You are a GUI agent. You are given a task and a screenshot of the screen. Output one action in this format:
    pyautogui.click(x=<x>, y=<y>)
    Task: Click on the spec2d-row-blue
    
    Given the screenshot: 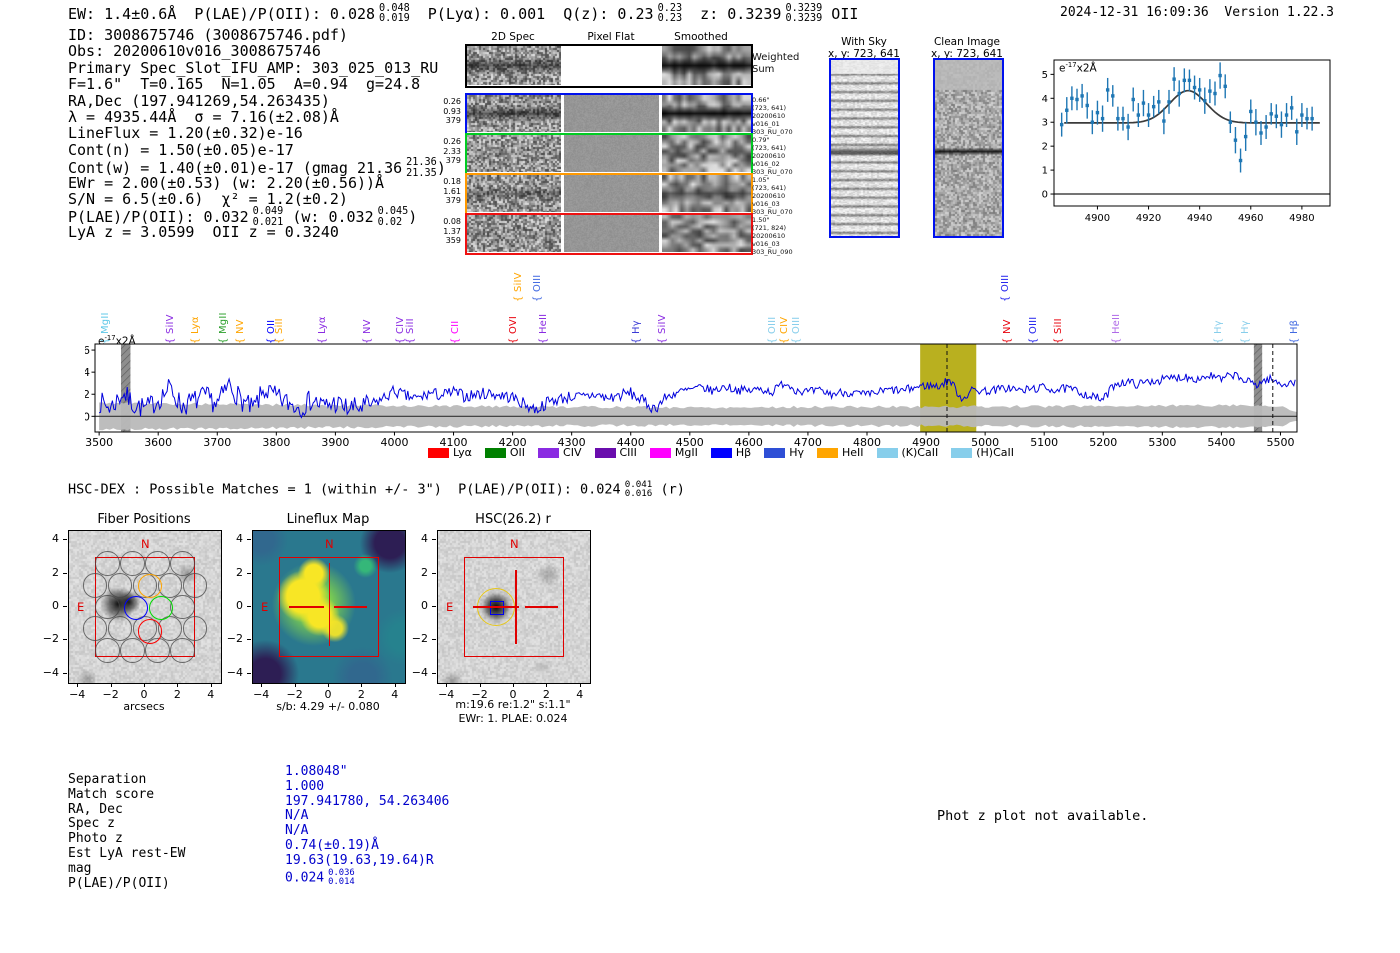 What is the action you would take?
    pyautogui.click(x=609, y=114)
    